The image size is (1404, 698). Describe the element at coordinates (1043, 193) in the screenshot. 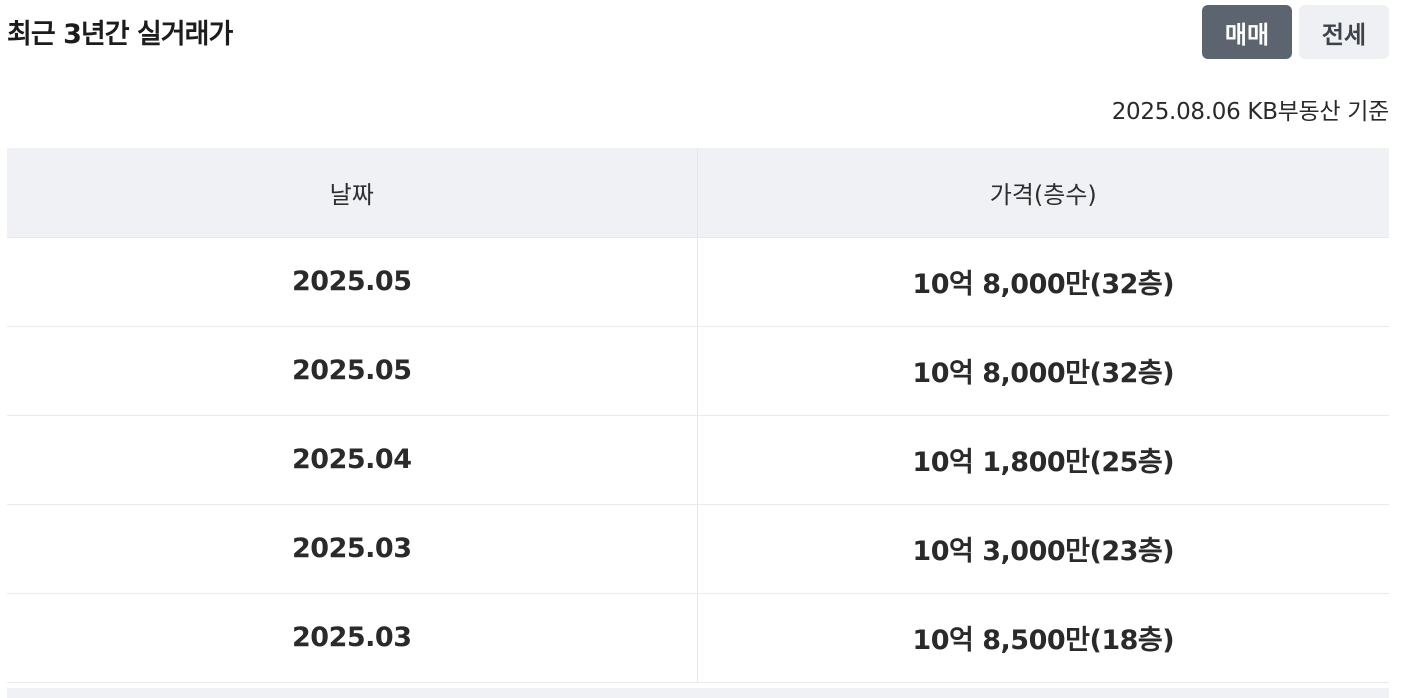

I see `column-header-price: 가격(층수)` at that location.